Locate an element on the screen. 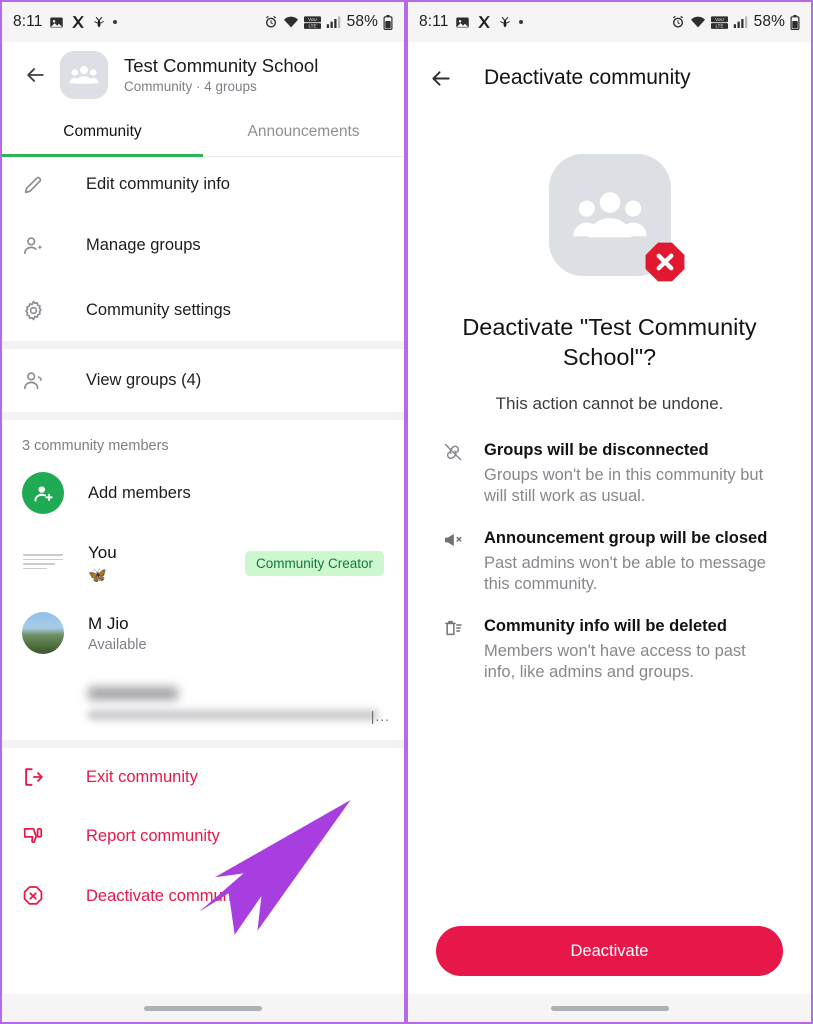 This screenshot has height=1024, width=813. dialog-title: Deactivate "Test Community School"? is located at coordinates (609, 342).